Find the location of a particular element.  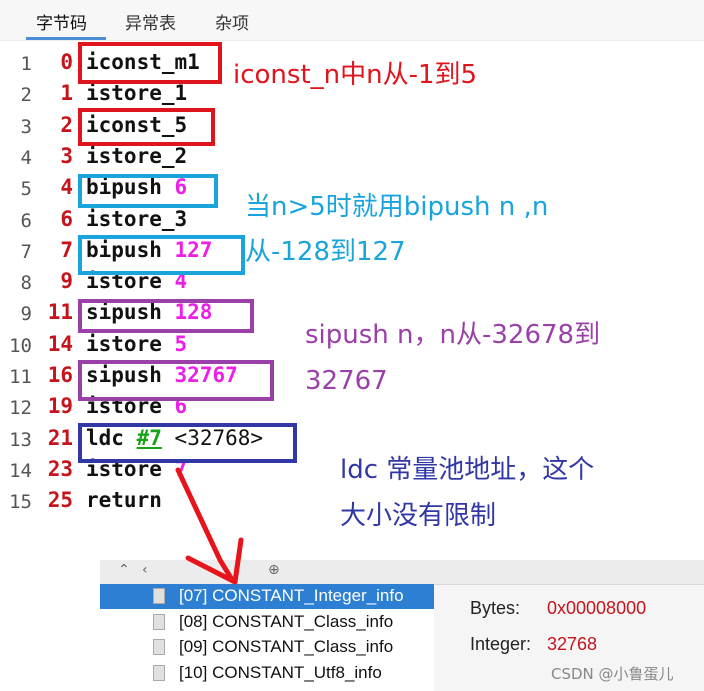

watermark: CSDN @小鲁蛋儿 is located at coordinates (612, 674).